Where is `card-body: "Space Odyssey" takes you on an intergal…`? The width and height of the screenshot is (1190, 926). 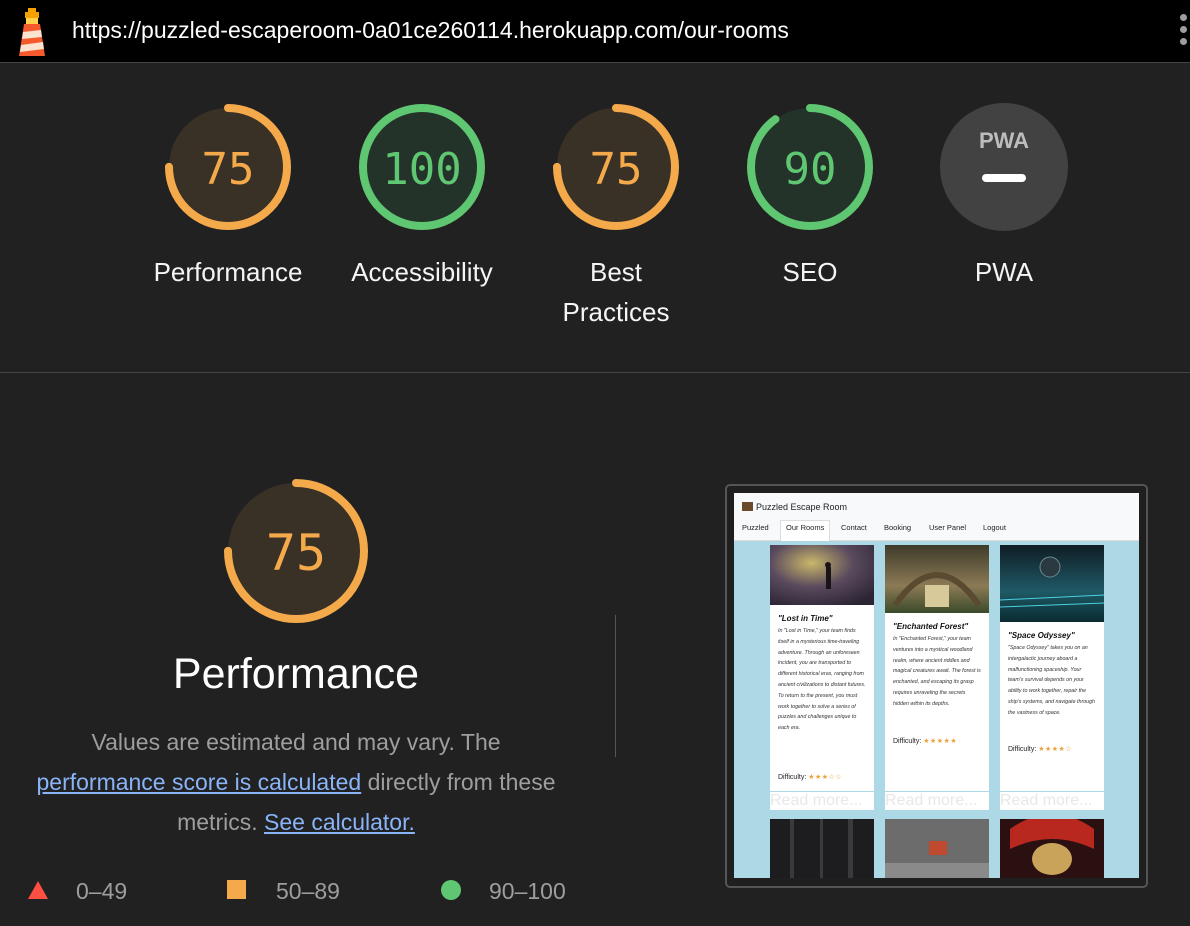
card-body: "Space Odyssey" takes you on an intergal… is located at coordinates (1051, 680).